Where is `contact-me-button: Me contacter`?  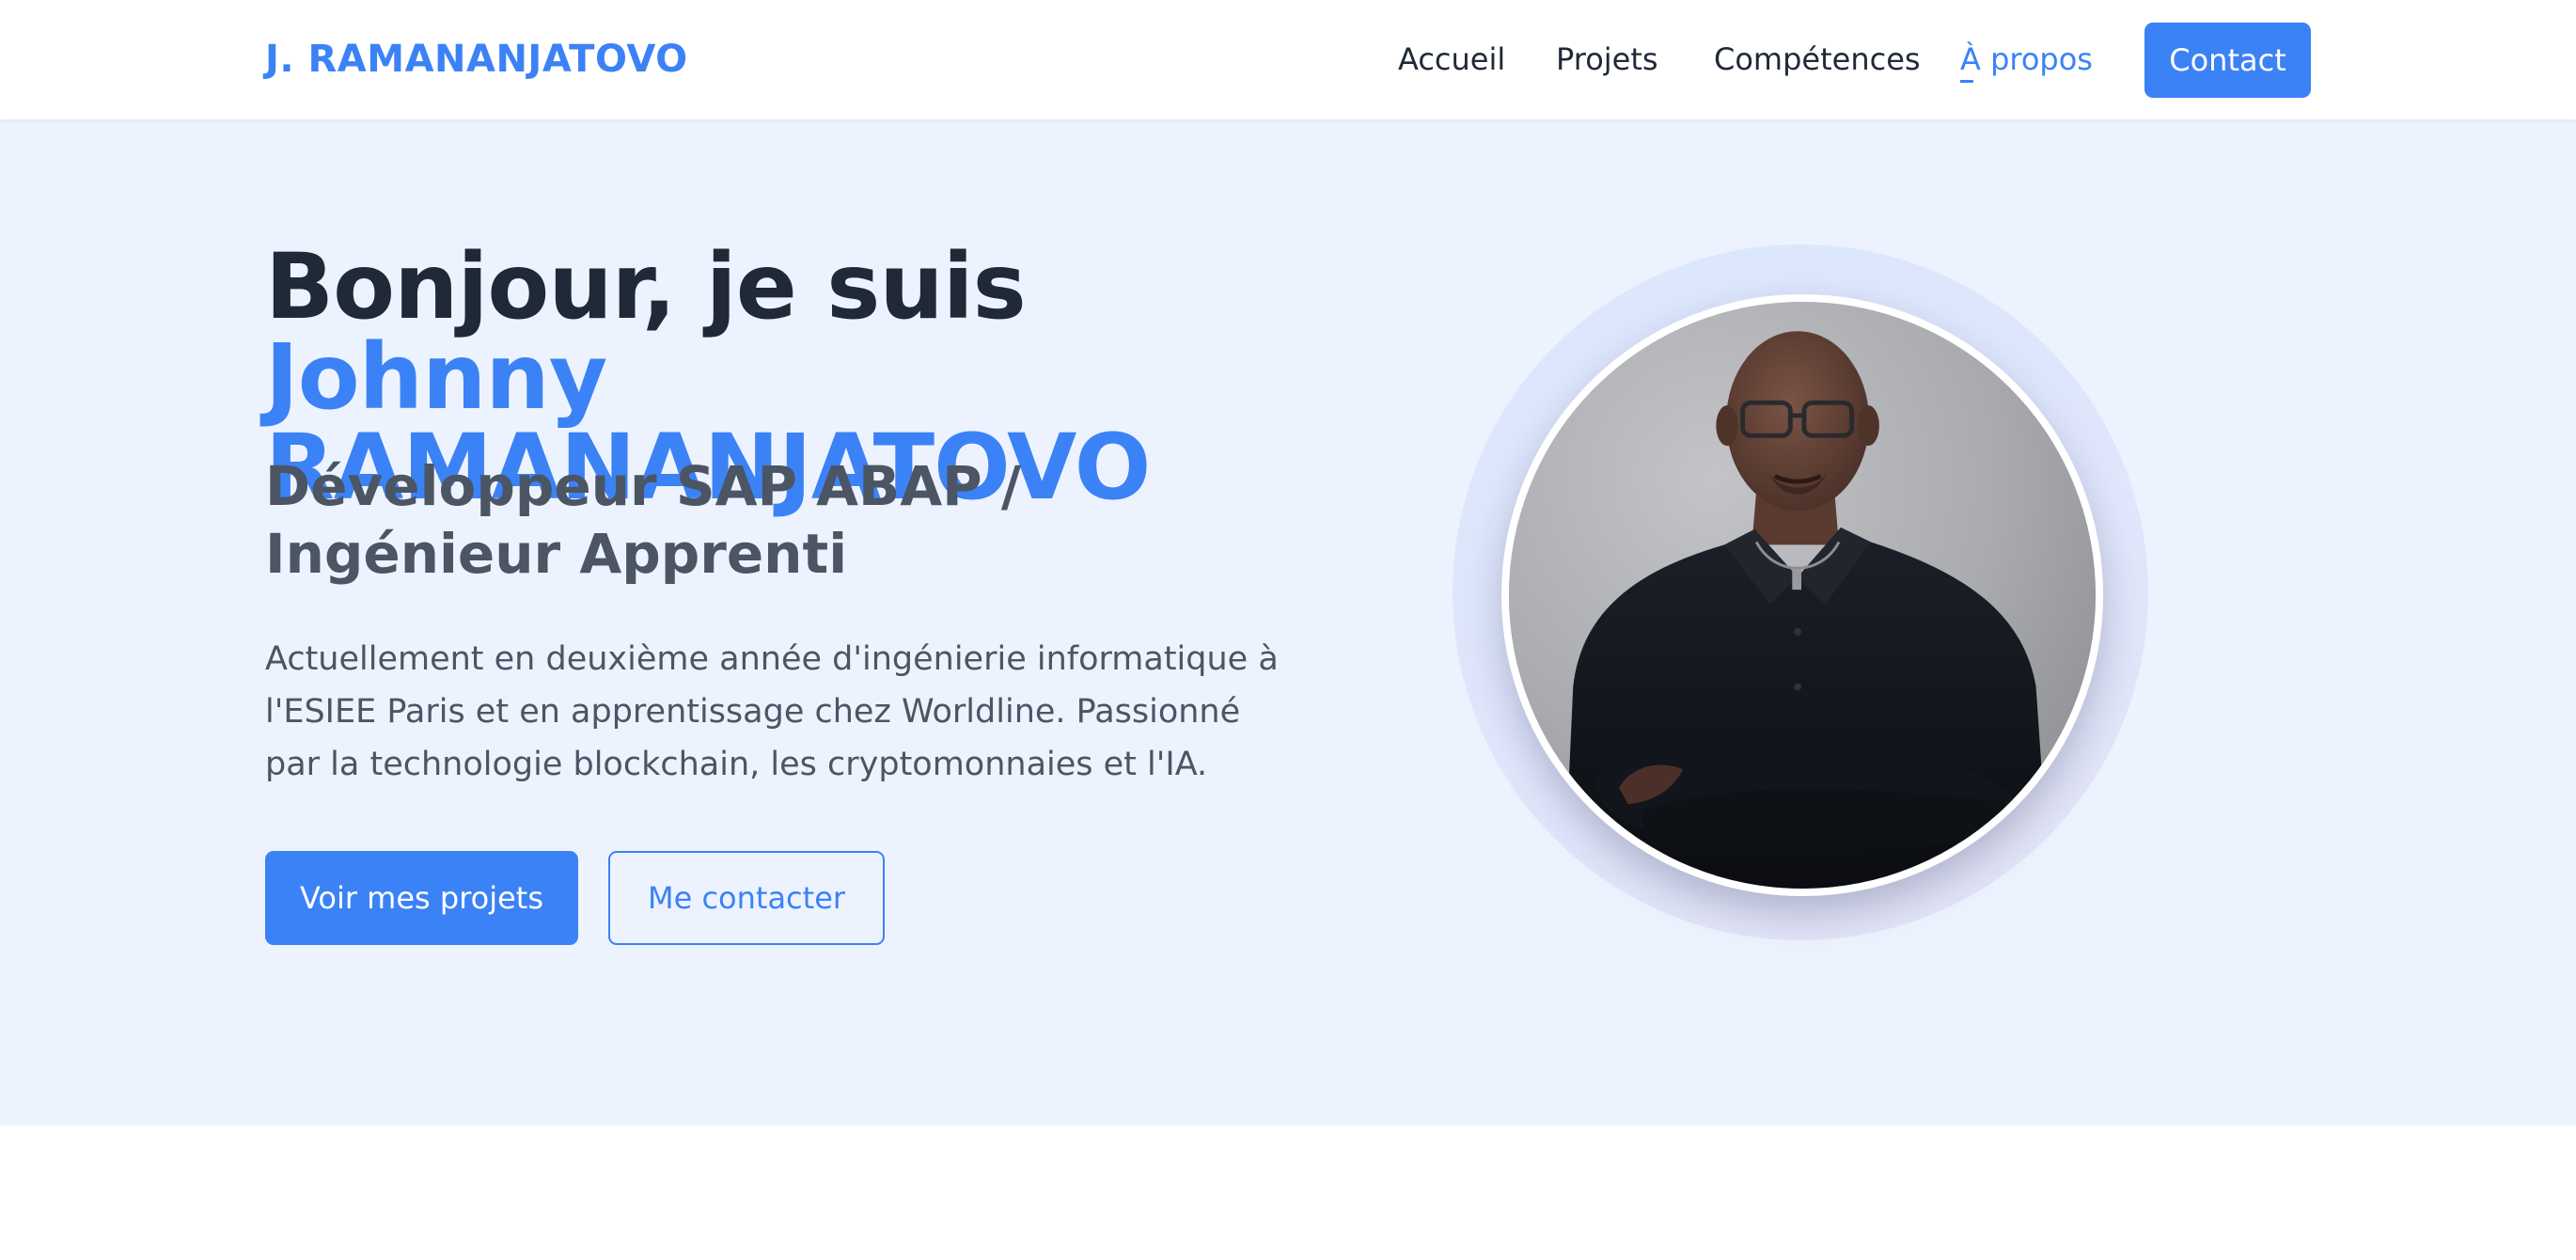
contact-me-button: Me contacter is located at coordinates (747, 898).